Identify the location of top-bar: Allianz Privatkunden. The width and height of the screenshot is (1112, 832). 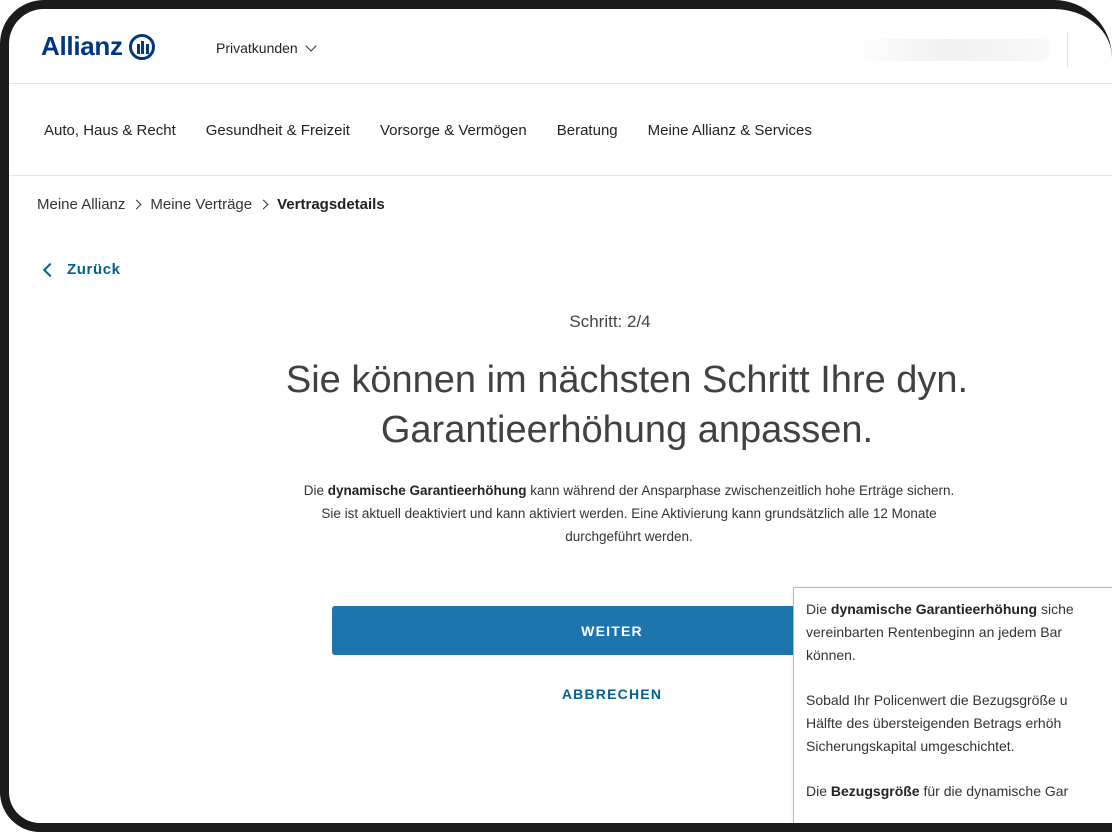
(560, 46).